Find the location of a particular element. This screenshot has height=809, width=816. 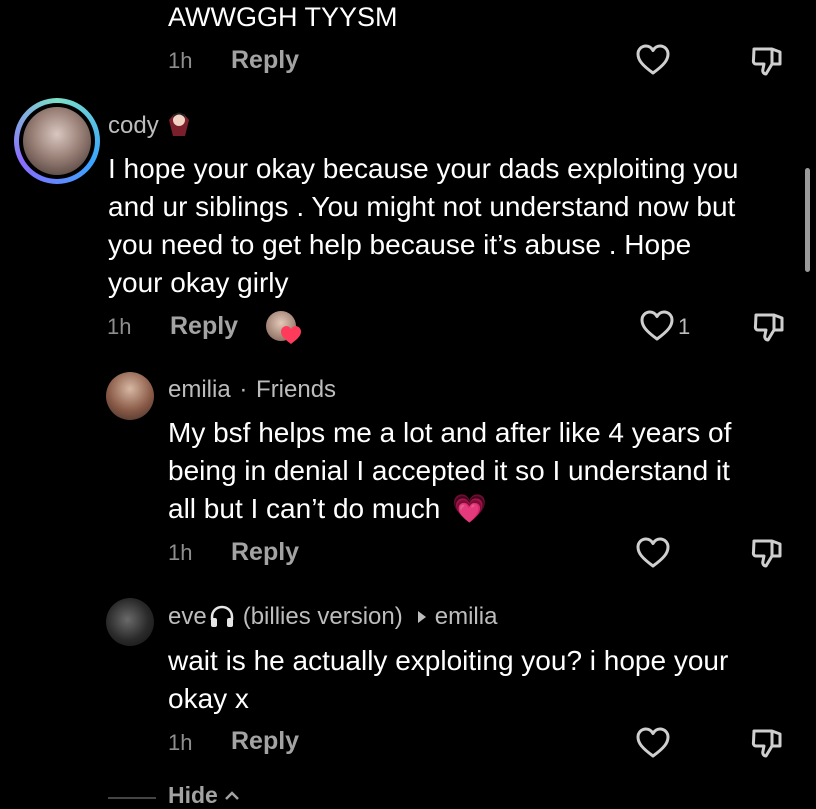

avatar-ring-gap is located at coordinates (57, 141).